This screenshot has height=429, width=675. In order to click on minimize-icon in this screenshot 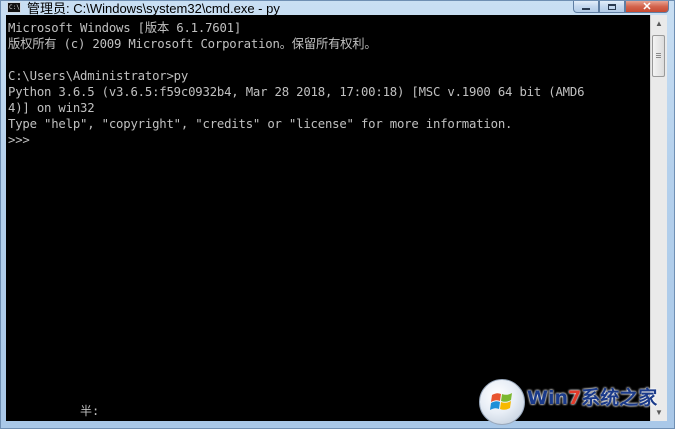, I will do `click(586, 8)`.